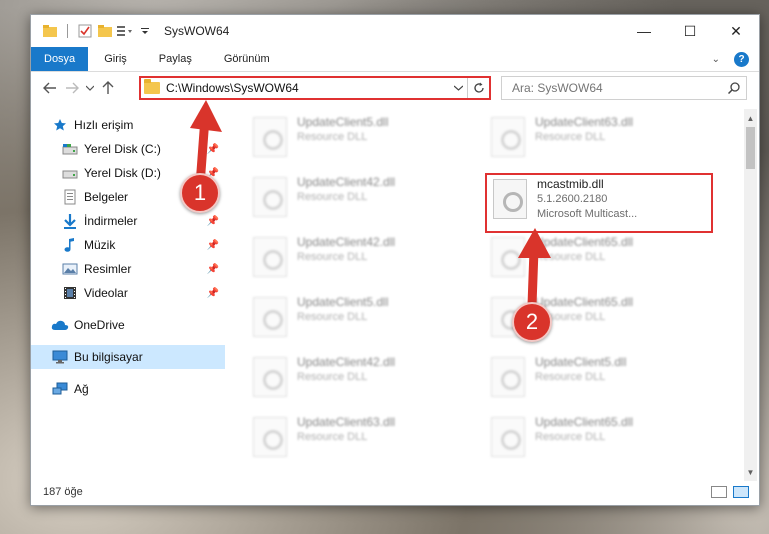 The image size is (769, 534). Describe the element at coordinates (100, 245) in the screenshot. I see `sidebar-item-label: Müzik` at that location.